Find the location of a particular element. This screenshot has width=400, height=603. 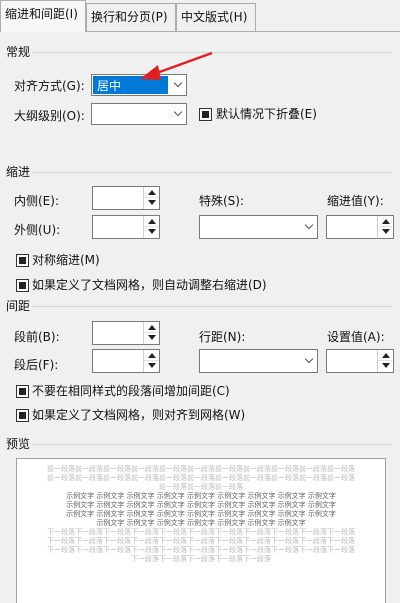

spacing-after-spinner is located at coordinates (126, 361).